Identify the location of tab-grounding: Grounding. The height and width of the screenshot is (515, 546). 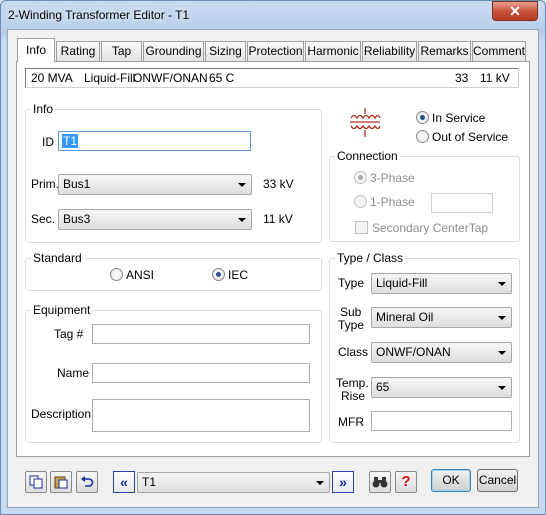
(173, 51).